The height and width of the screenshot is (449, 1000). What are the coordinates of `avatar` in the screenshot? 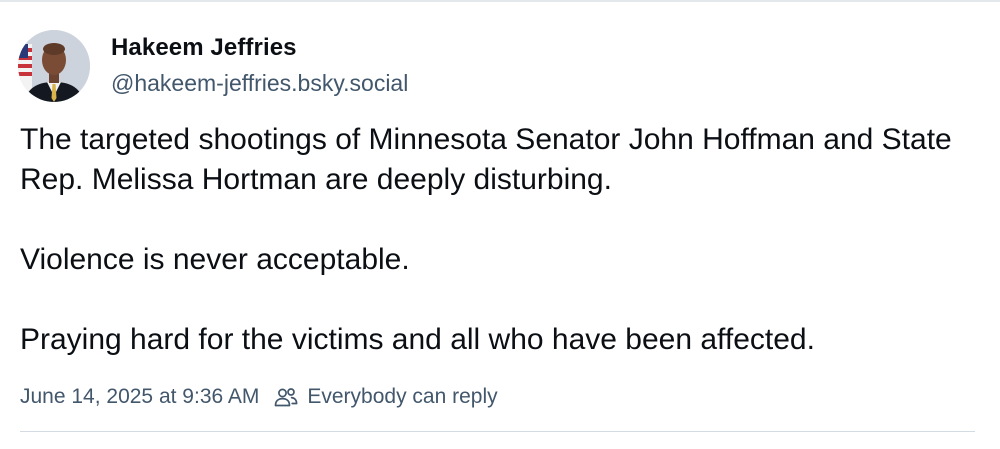 It's located at (54, 66).